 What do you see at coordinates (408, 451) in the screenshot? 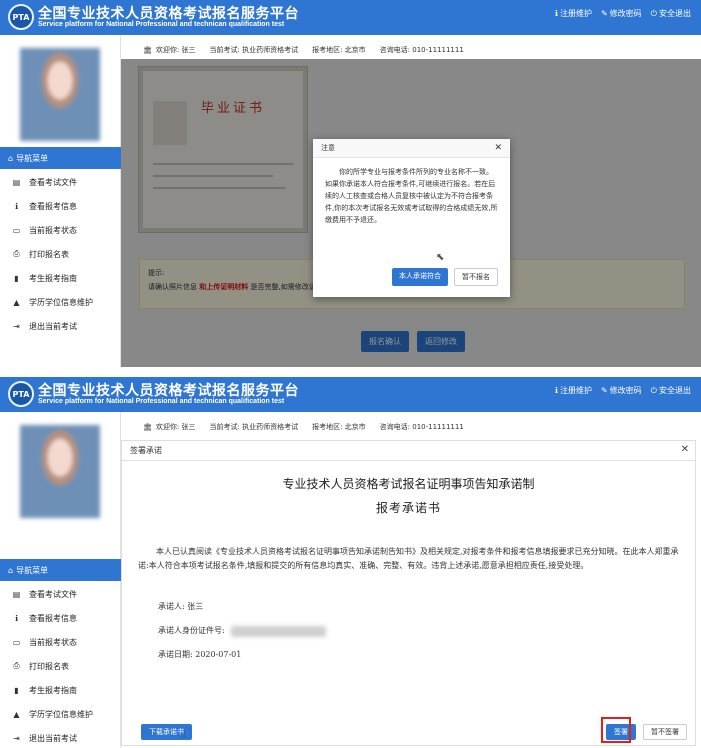
I see `dialog-header: 签署承诺` at bounding box center [408, 451].